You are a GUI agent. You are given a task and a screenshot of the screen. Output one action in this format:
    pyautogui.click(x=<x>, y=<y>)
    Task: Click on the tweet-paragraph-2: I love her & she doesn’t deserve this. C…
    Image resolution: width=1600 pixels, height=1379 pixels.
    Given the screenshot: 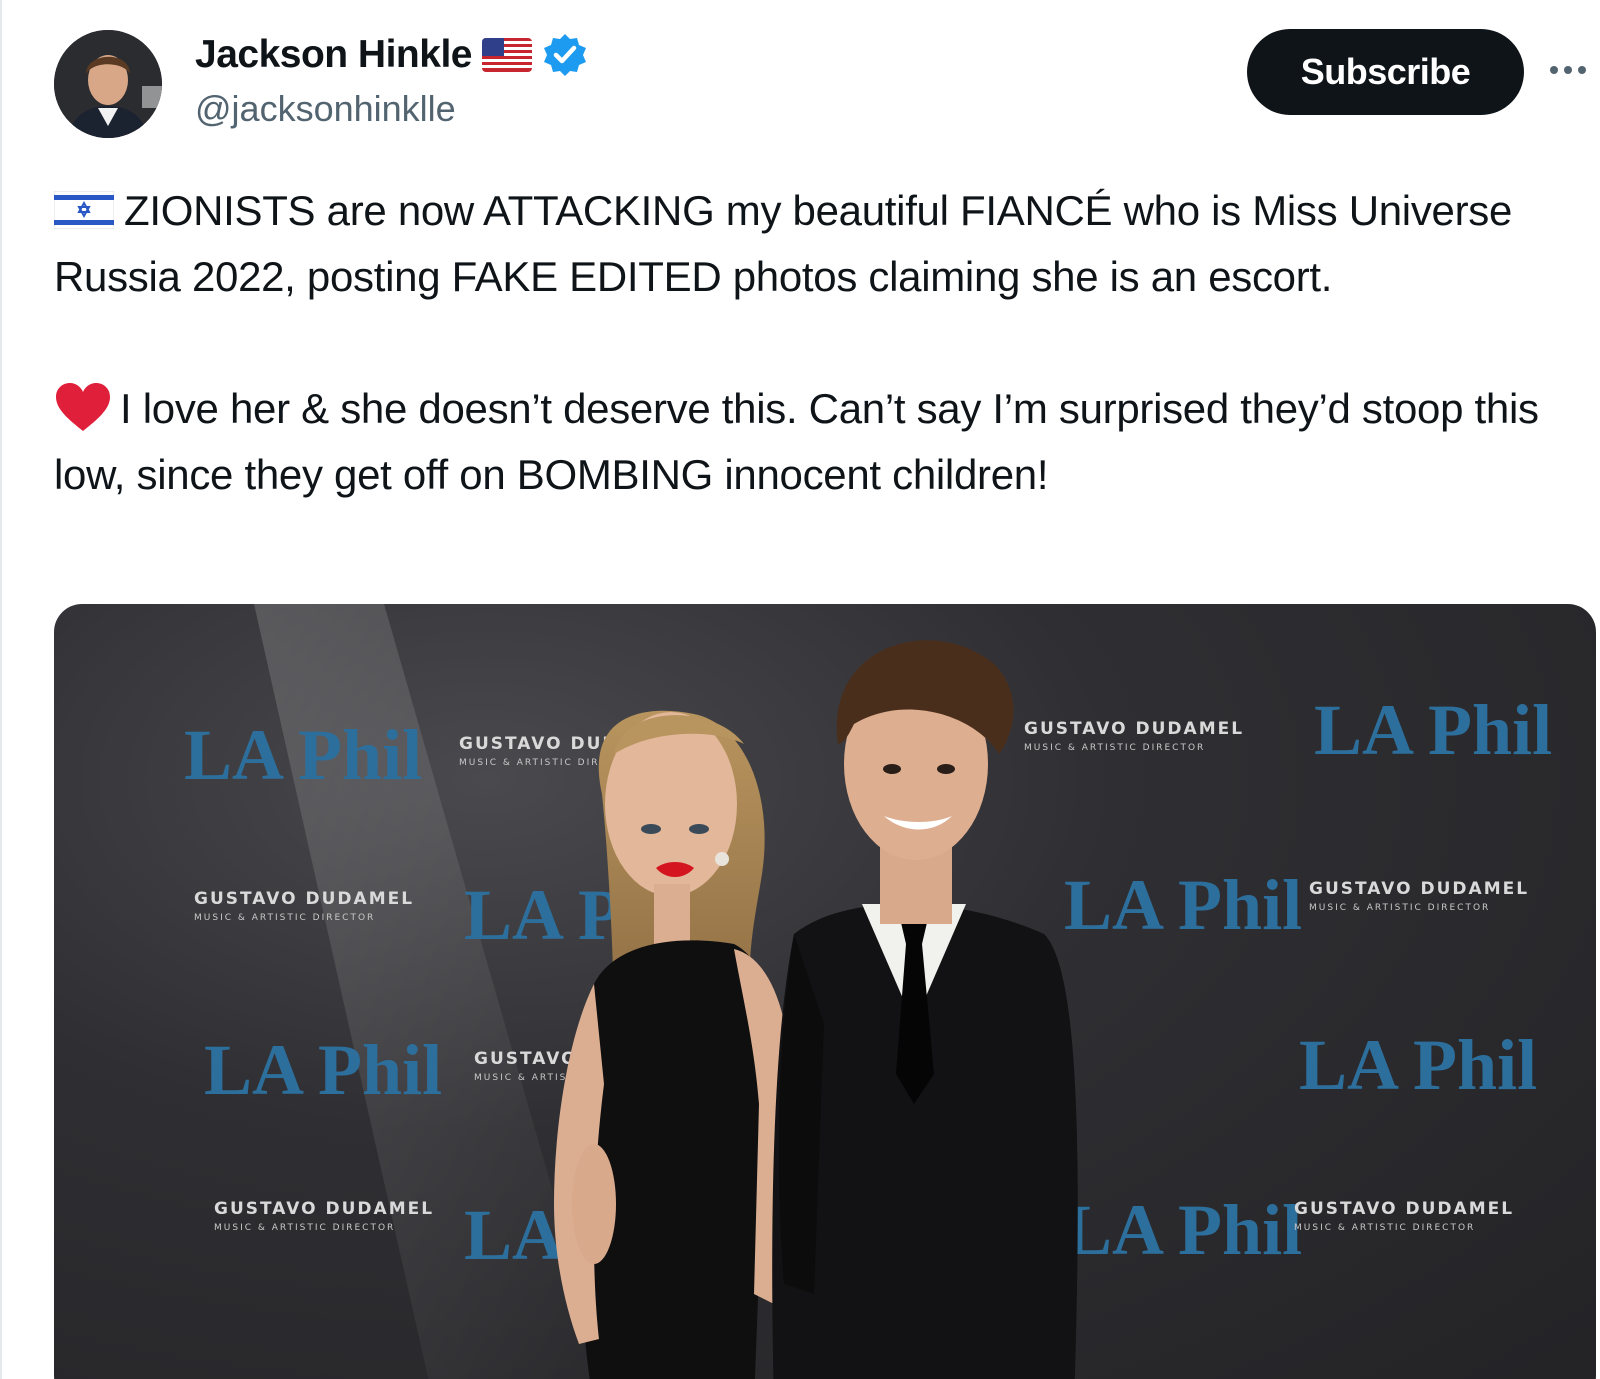 What is the action you would take?
    pyautogui.click(x=814, y=442)
    